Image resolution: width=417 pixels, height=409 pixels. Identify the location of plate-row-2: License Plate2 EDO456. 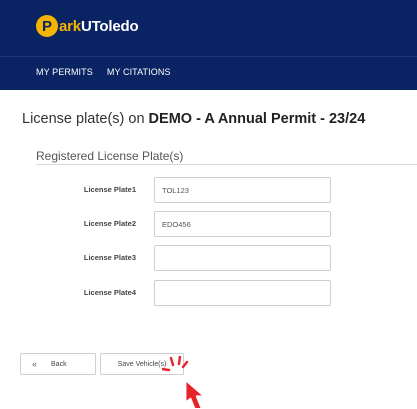
(208, 224).